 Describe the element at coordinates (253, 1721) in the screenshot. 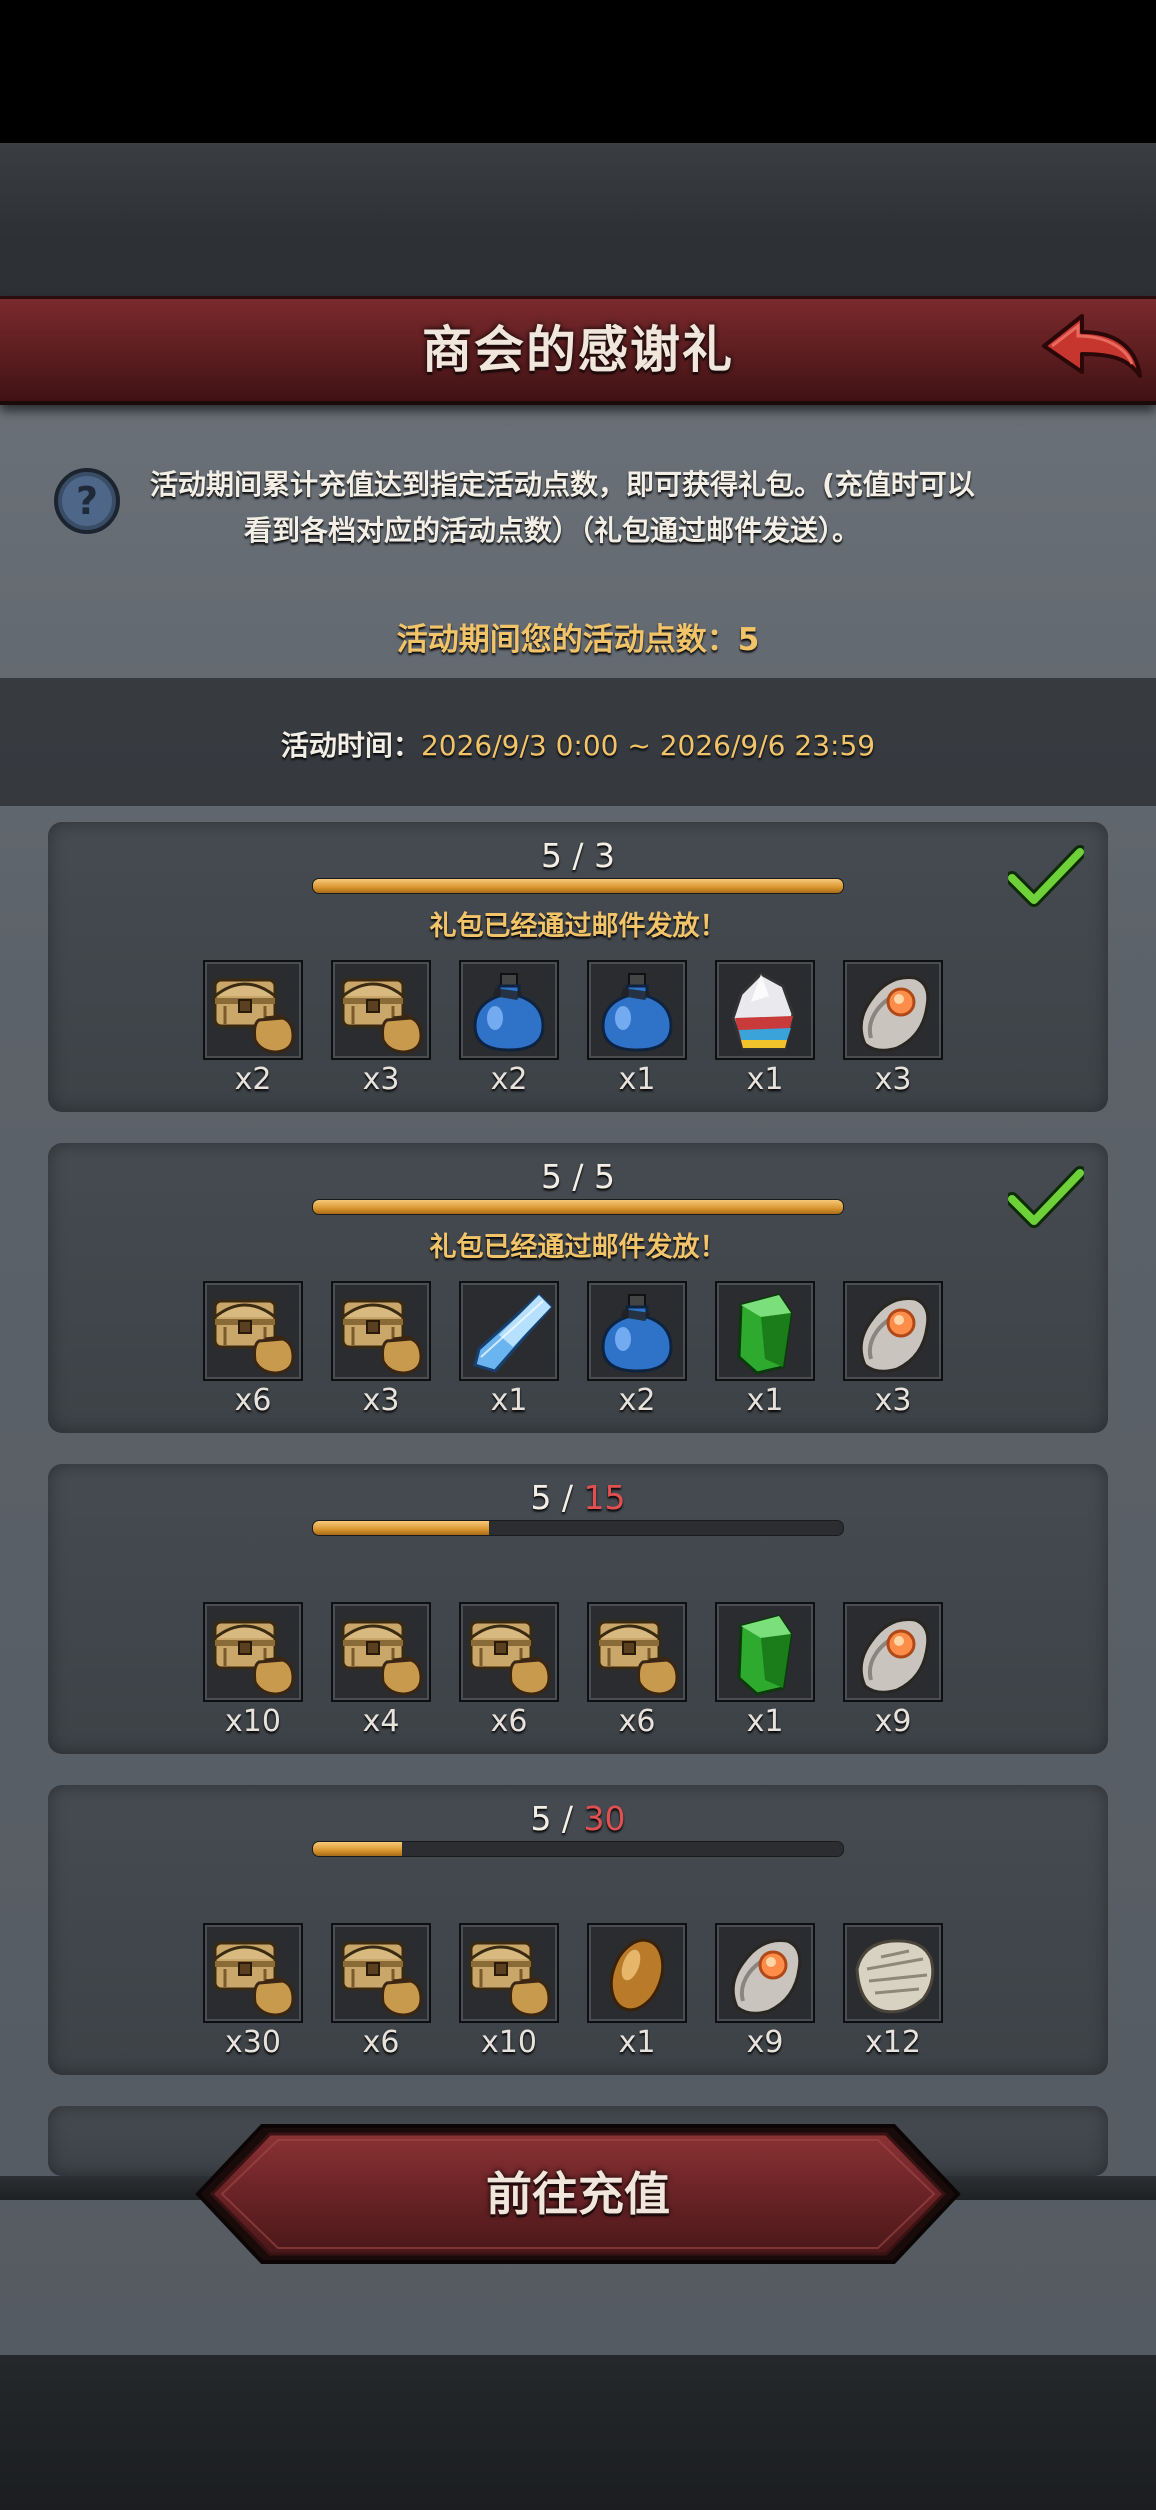

I see `reward-item-quantity: x10` at that location.